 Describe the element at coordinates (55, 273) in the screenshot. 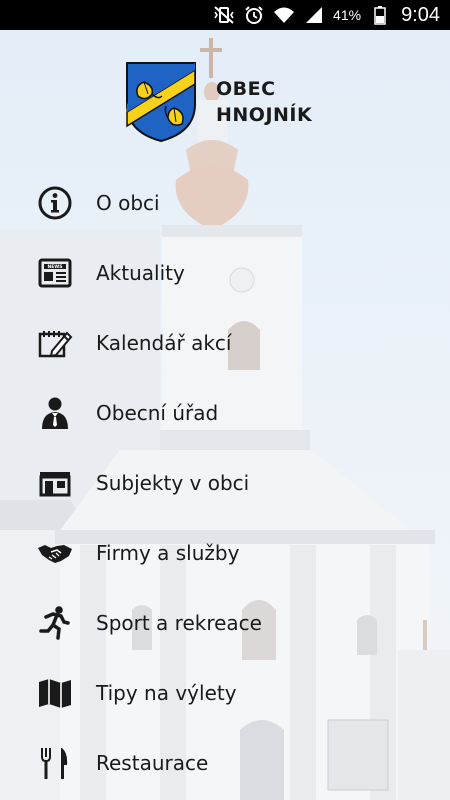

I see `newspaper-icon: NEWS` at that location.